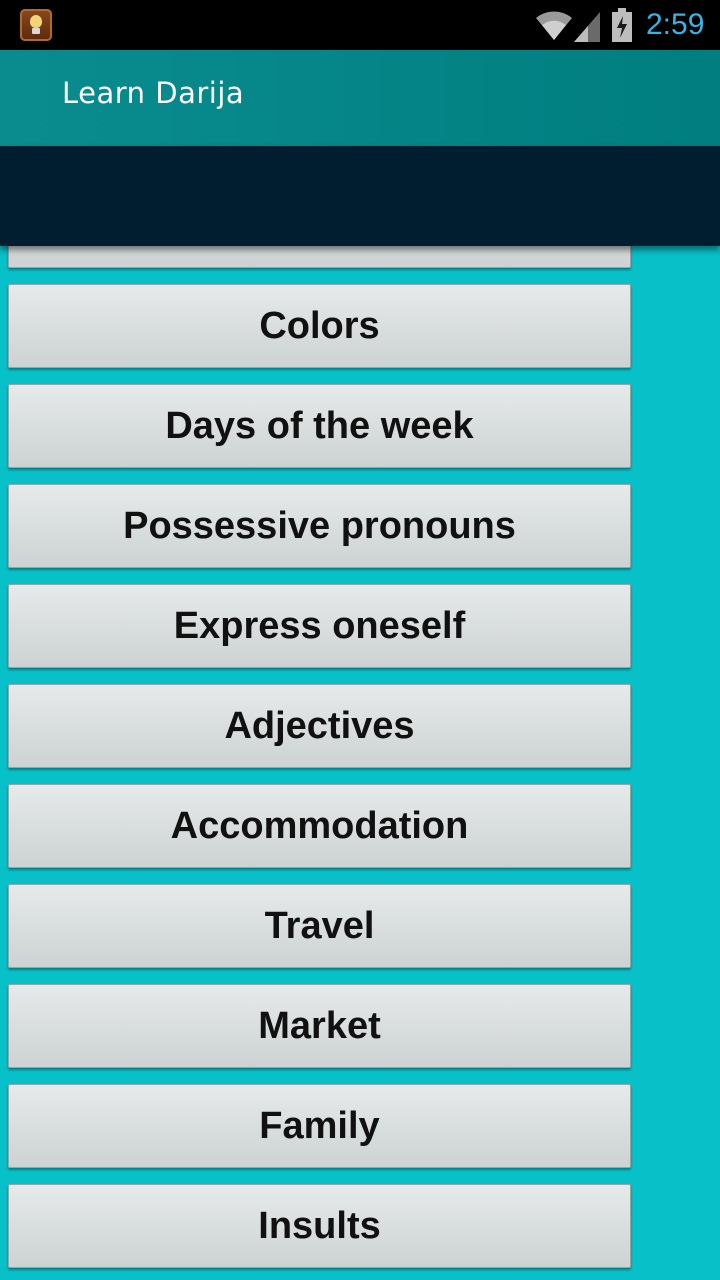 The height and width of the screenshot is (1280, 720). Describe the element at coordinates (360, 196) in the screenshot. I see `ad-banner` at that location.